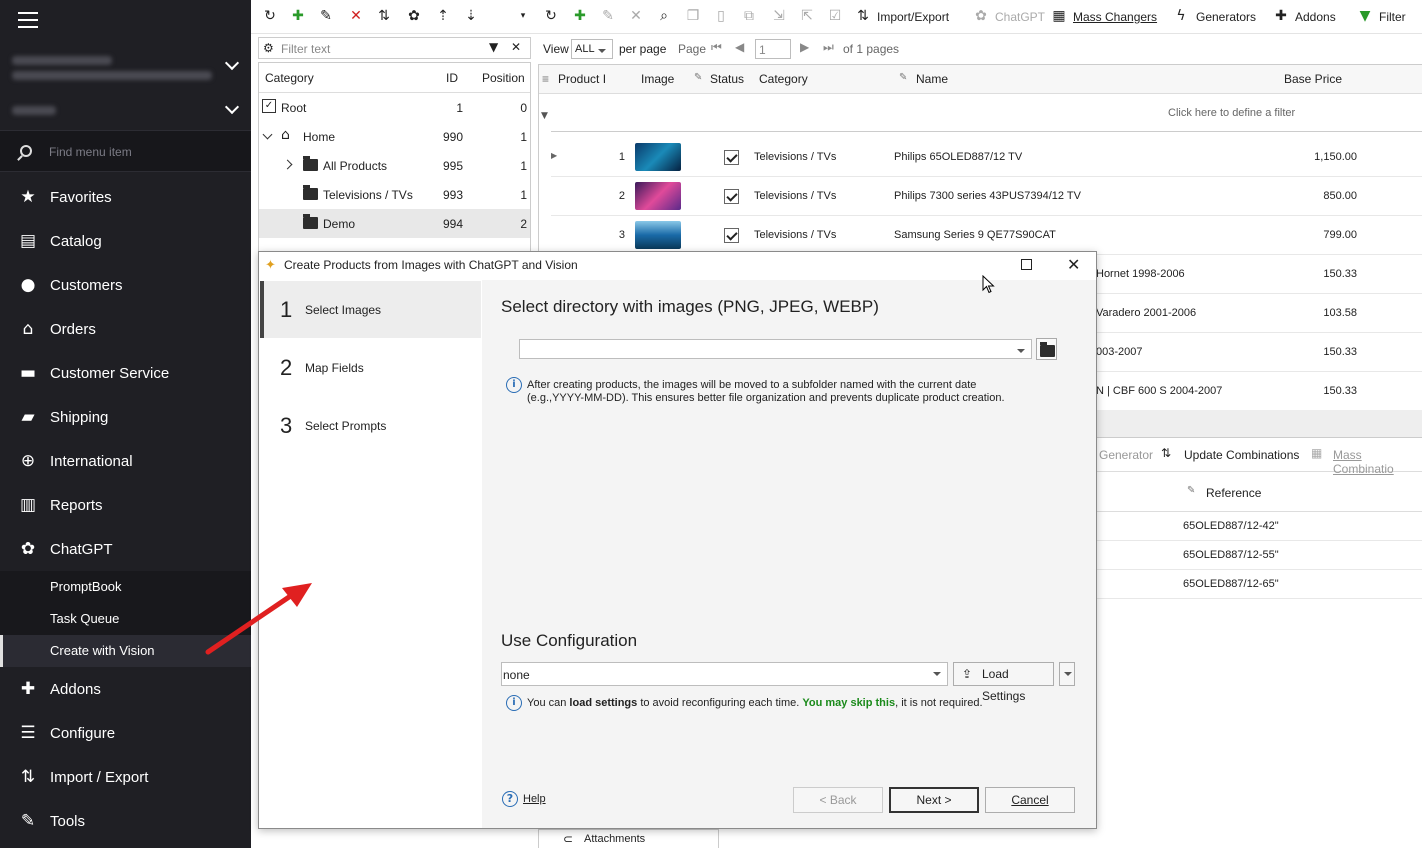 This screenshot has height=848, width=1422. Describe the element at coordinates (1067, 674) in the screenshot. I see `load-settings-dropdown` at that location.